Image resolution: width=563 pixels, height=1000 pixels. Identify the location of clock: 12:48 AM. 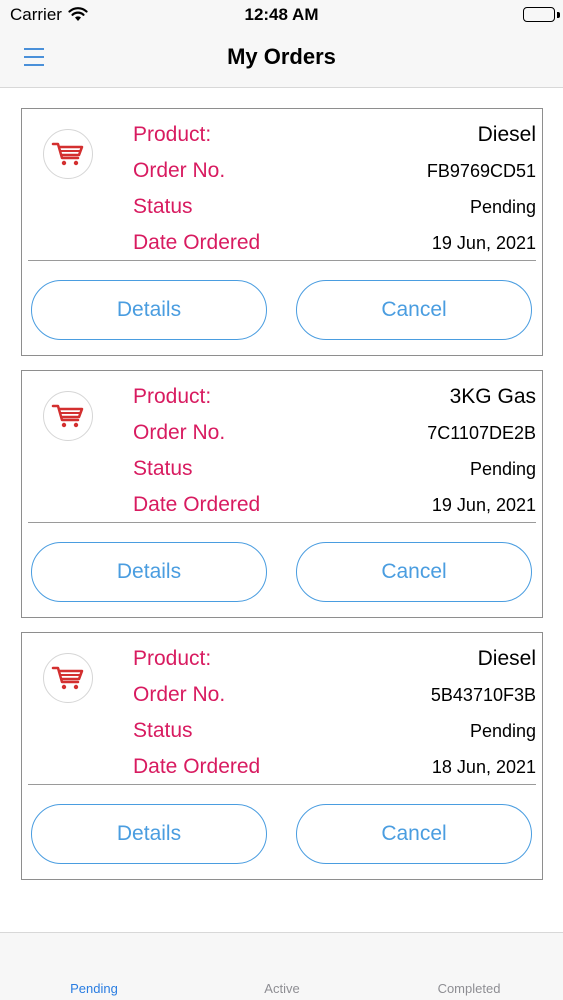
(281, 14).